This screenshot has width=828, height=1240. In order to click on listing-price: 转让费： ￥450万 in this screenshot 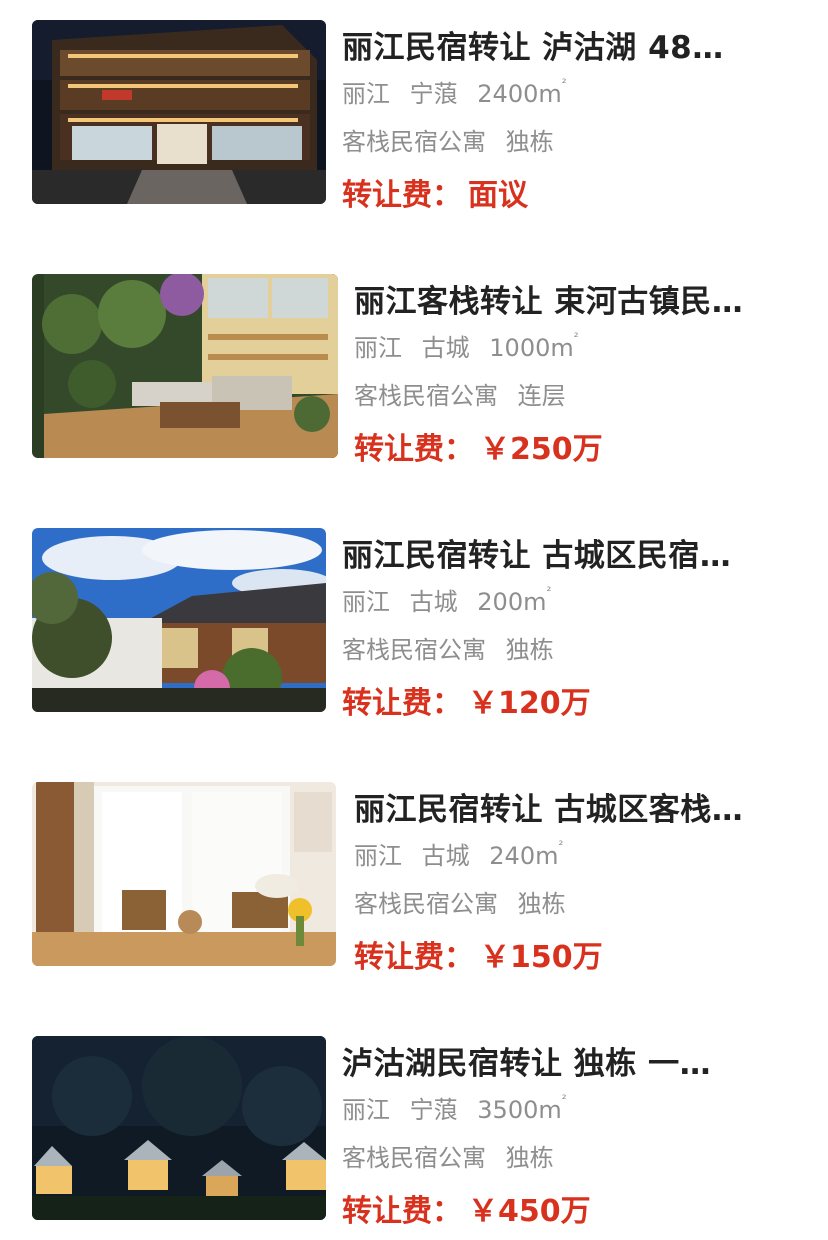, I will do `click(466, 1208)`.